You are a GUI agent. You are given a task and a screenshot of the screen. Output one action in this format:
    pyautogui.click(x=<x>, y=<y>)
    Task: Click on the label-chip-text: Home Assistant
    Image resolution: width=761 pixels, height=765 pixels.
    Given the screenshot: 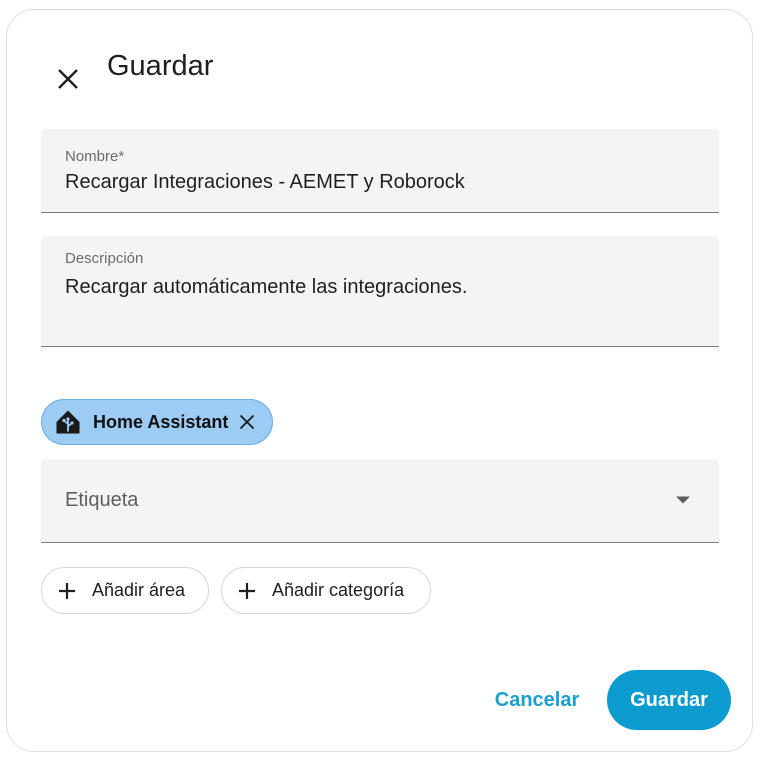 What is the action you would take?
    pyautogui.click(x=161, y=421)
    